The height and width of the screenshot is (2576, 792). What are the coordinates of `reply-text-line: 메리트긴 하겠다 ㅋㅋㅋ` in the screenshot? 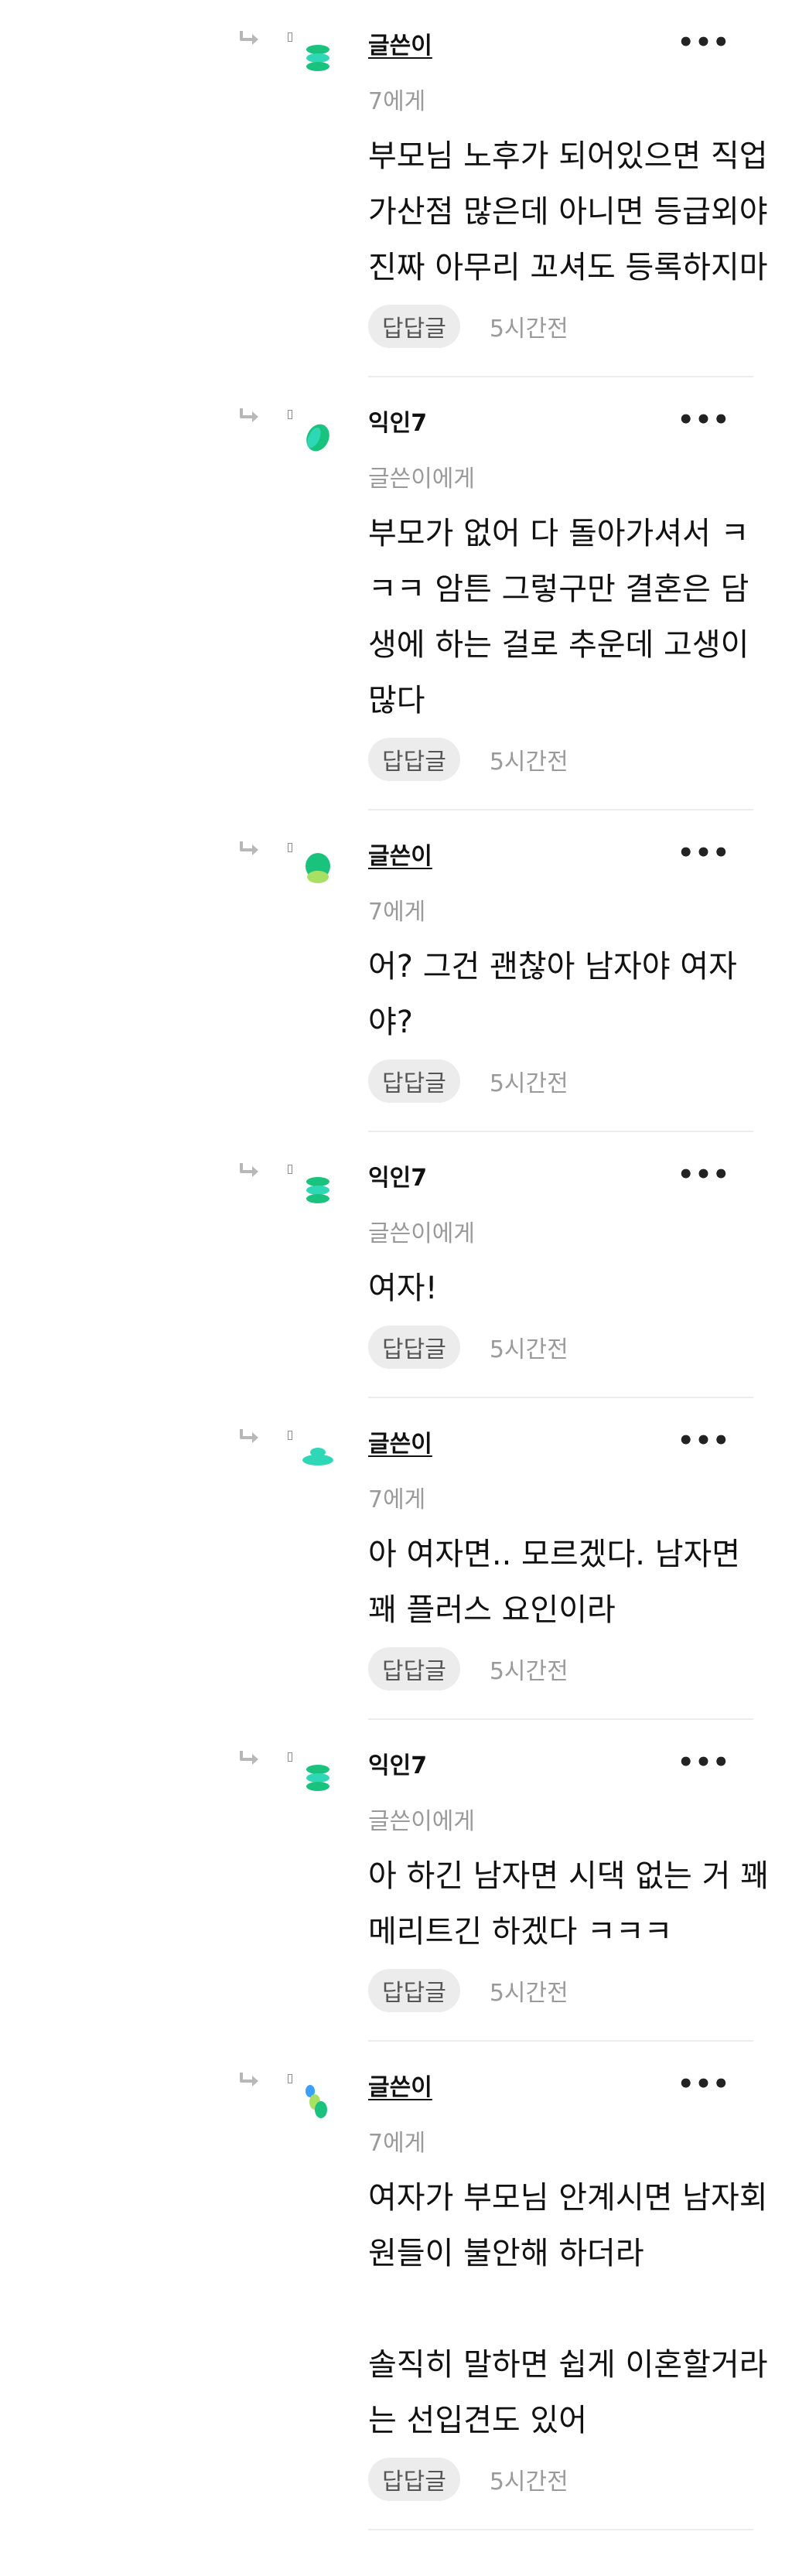 It's located at (520, 1932).